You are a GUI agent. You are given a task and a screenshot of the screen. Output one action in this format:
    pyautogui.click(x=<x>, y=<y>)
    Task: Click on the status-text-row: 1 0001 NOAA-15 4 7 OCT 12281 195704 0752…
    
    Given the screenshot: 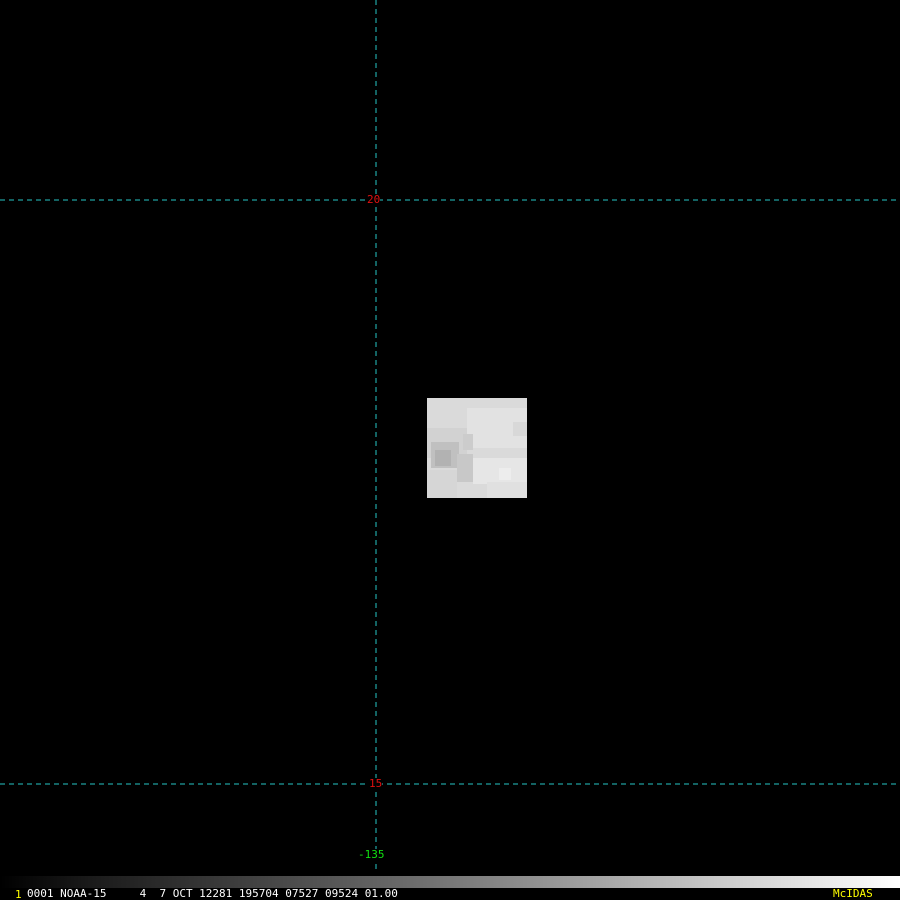 What is the action you would take?
    pyautogui.click(x=450, y=894)
    